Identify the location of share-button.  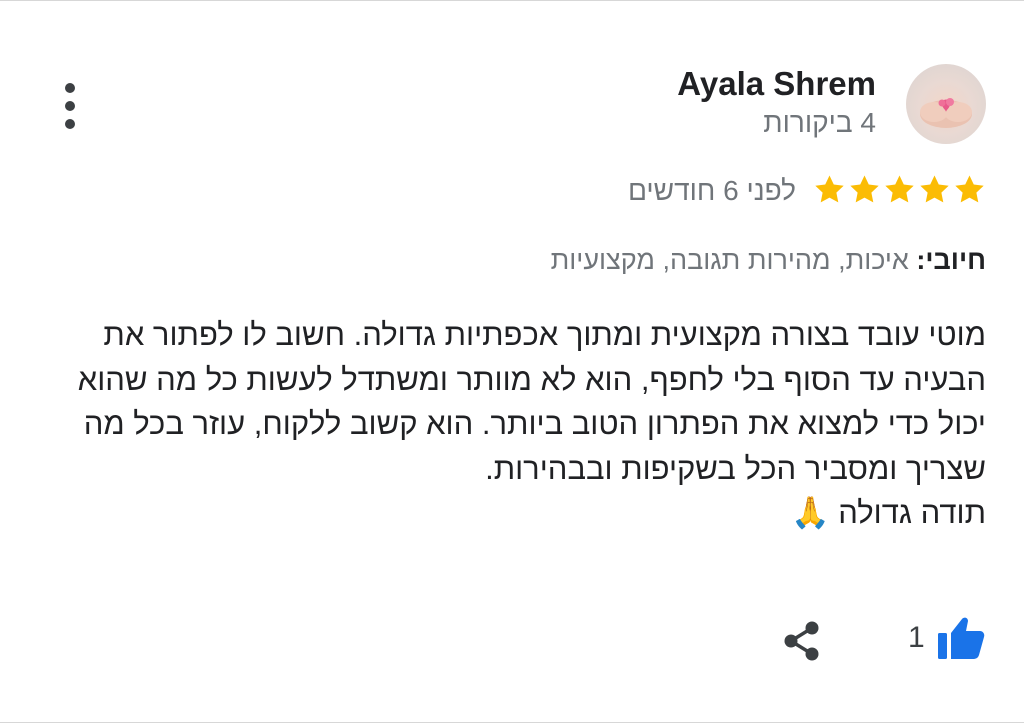
(802, 641).